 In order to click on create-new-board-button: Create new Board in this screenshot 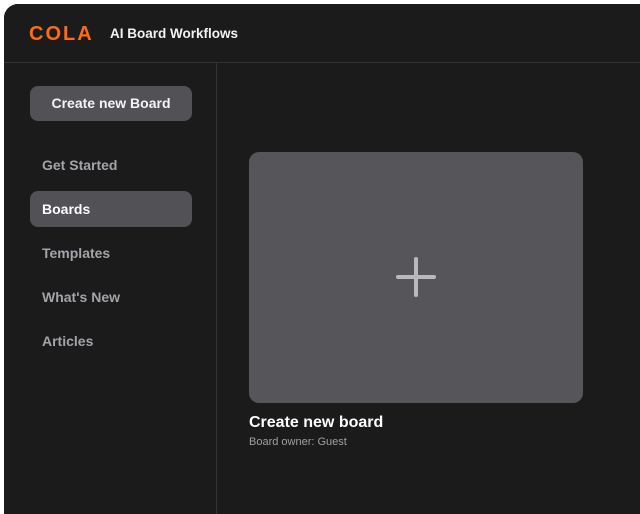, I will do `click(111, 103)`.